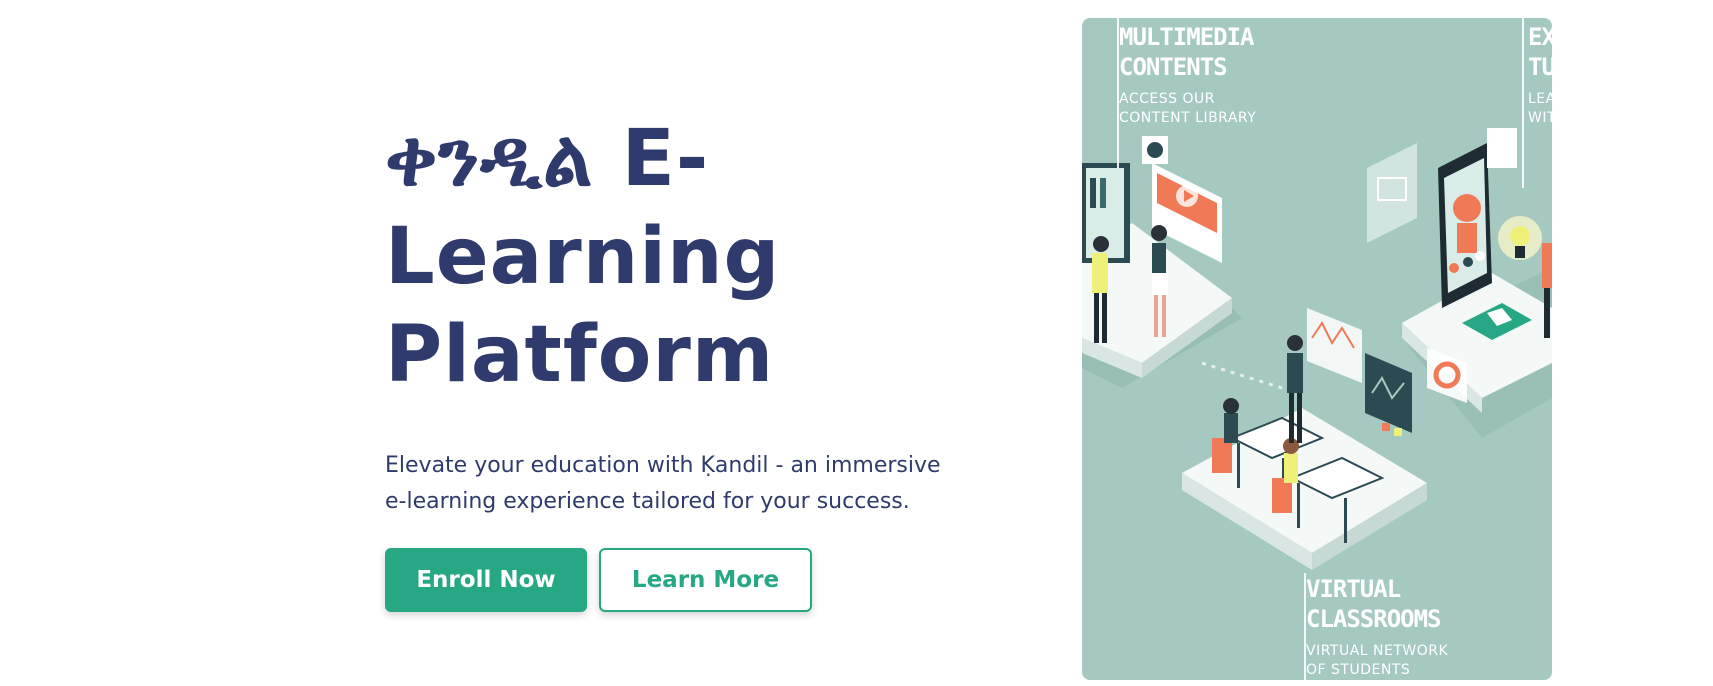 This screenshot has height=686, width=1713. What do you see at coordinates (1540, 99) in the screenshot?
I see `panel-subtext: LEA` at bounding box center [1540, 99].